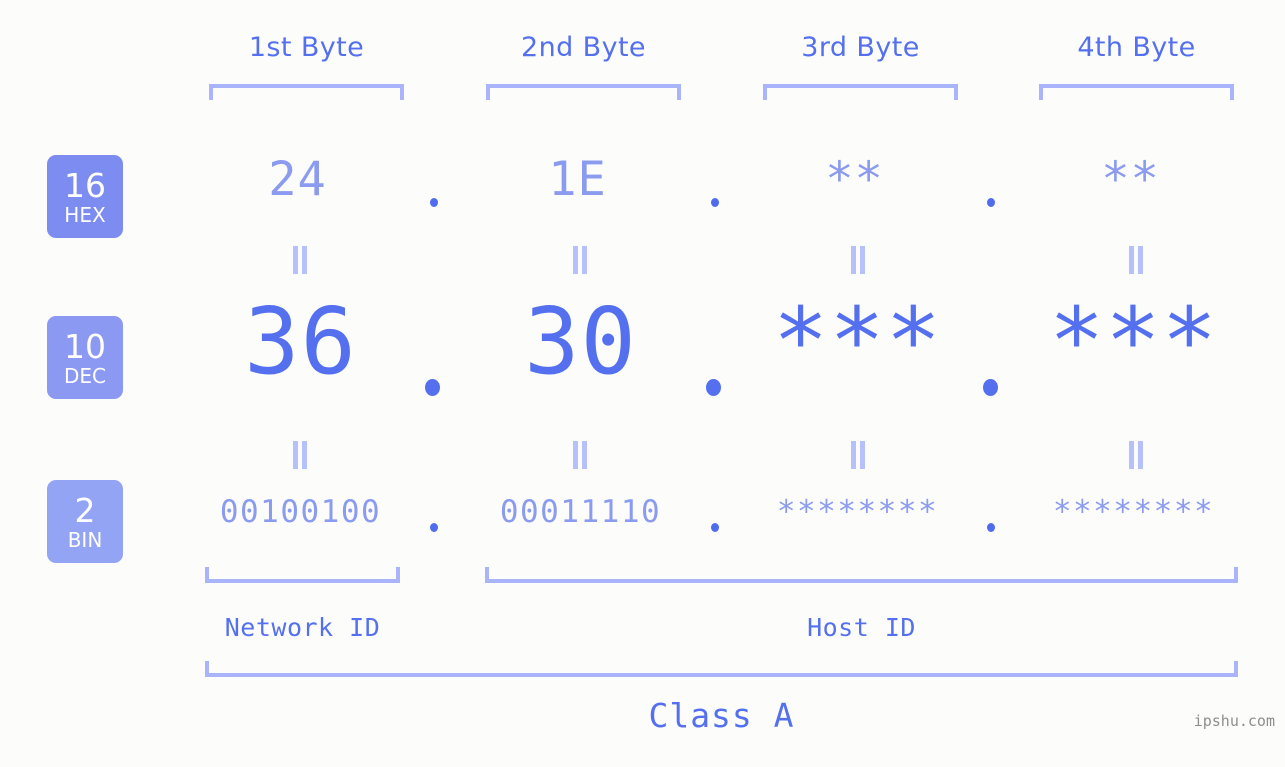  Describe the element at coordinates (302, 627) in the screenshot. I see `network-id-label: Network ID` at that location.